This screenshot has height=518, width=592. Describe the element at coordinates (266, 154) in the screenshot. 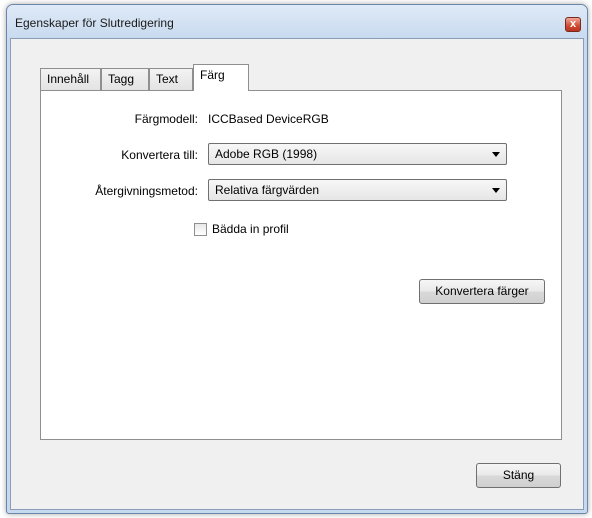

I see `convert-to-selected: Adobe RGB (1998)` at that location.